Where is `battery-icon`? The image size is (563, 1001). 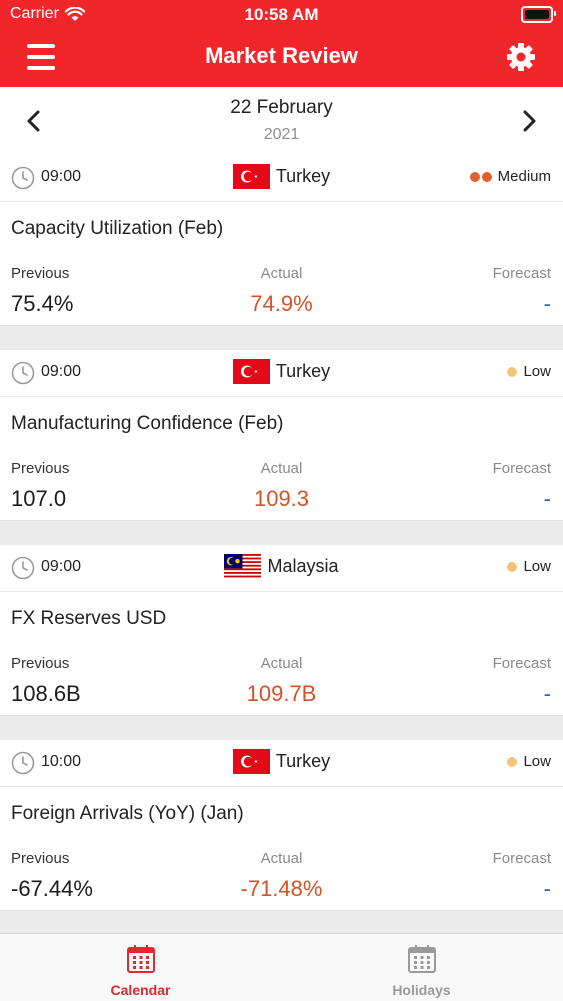 battery-icon is located at coordinates (538, 14).